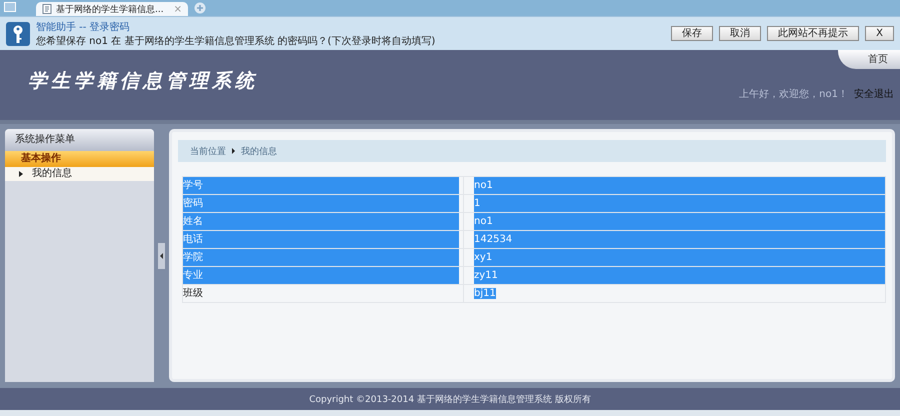 Image resolution: width=900 pixels, height=416 pixels. What do you see at coordinates (869, 59) in the screenshot?
I see `home-tab: 首页` at bounding box center [869, 59].